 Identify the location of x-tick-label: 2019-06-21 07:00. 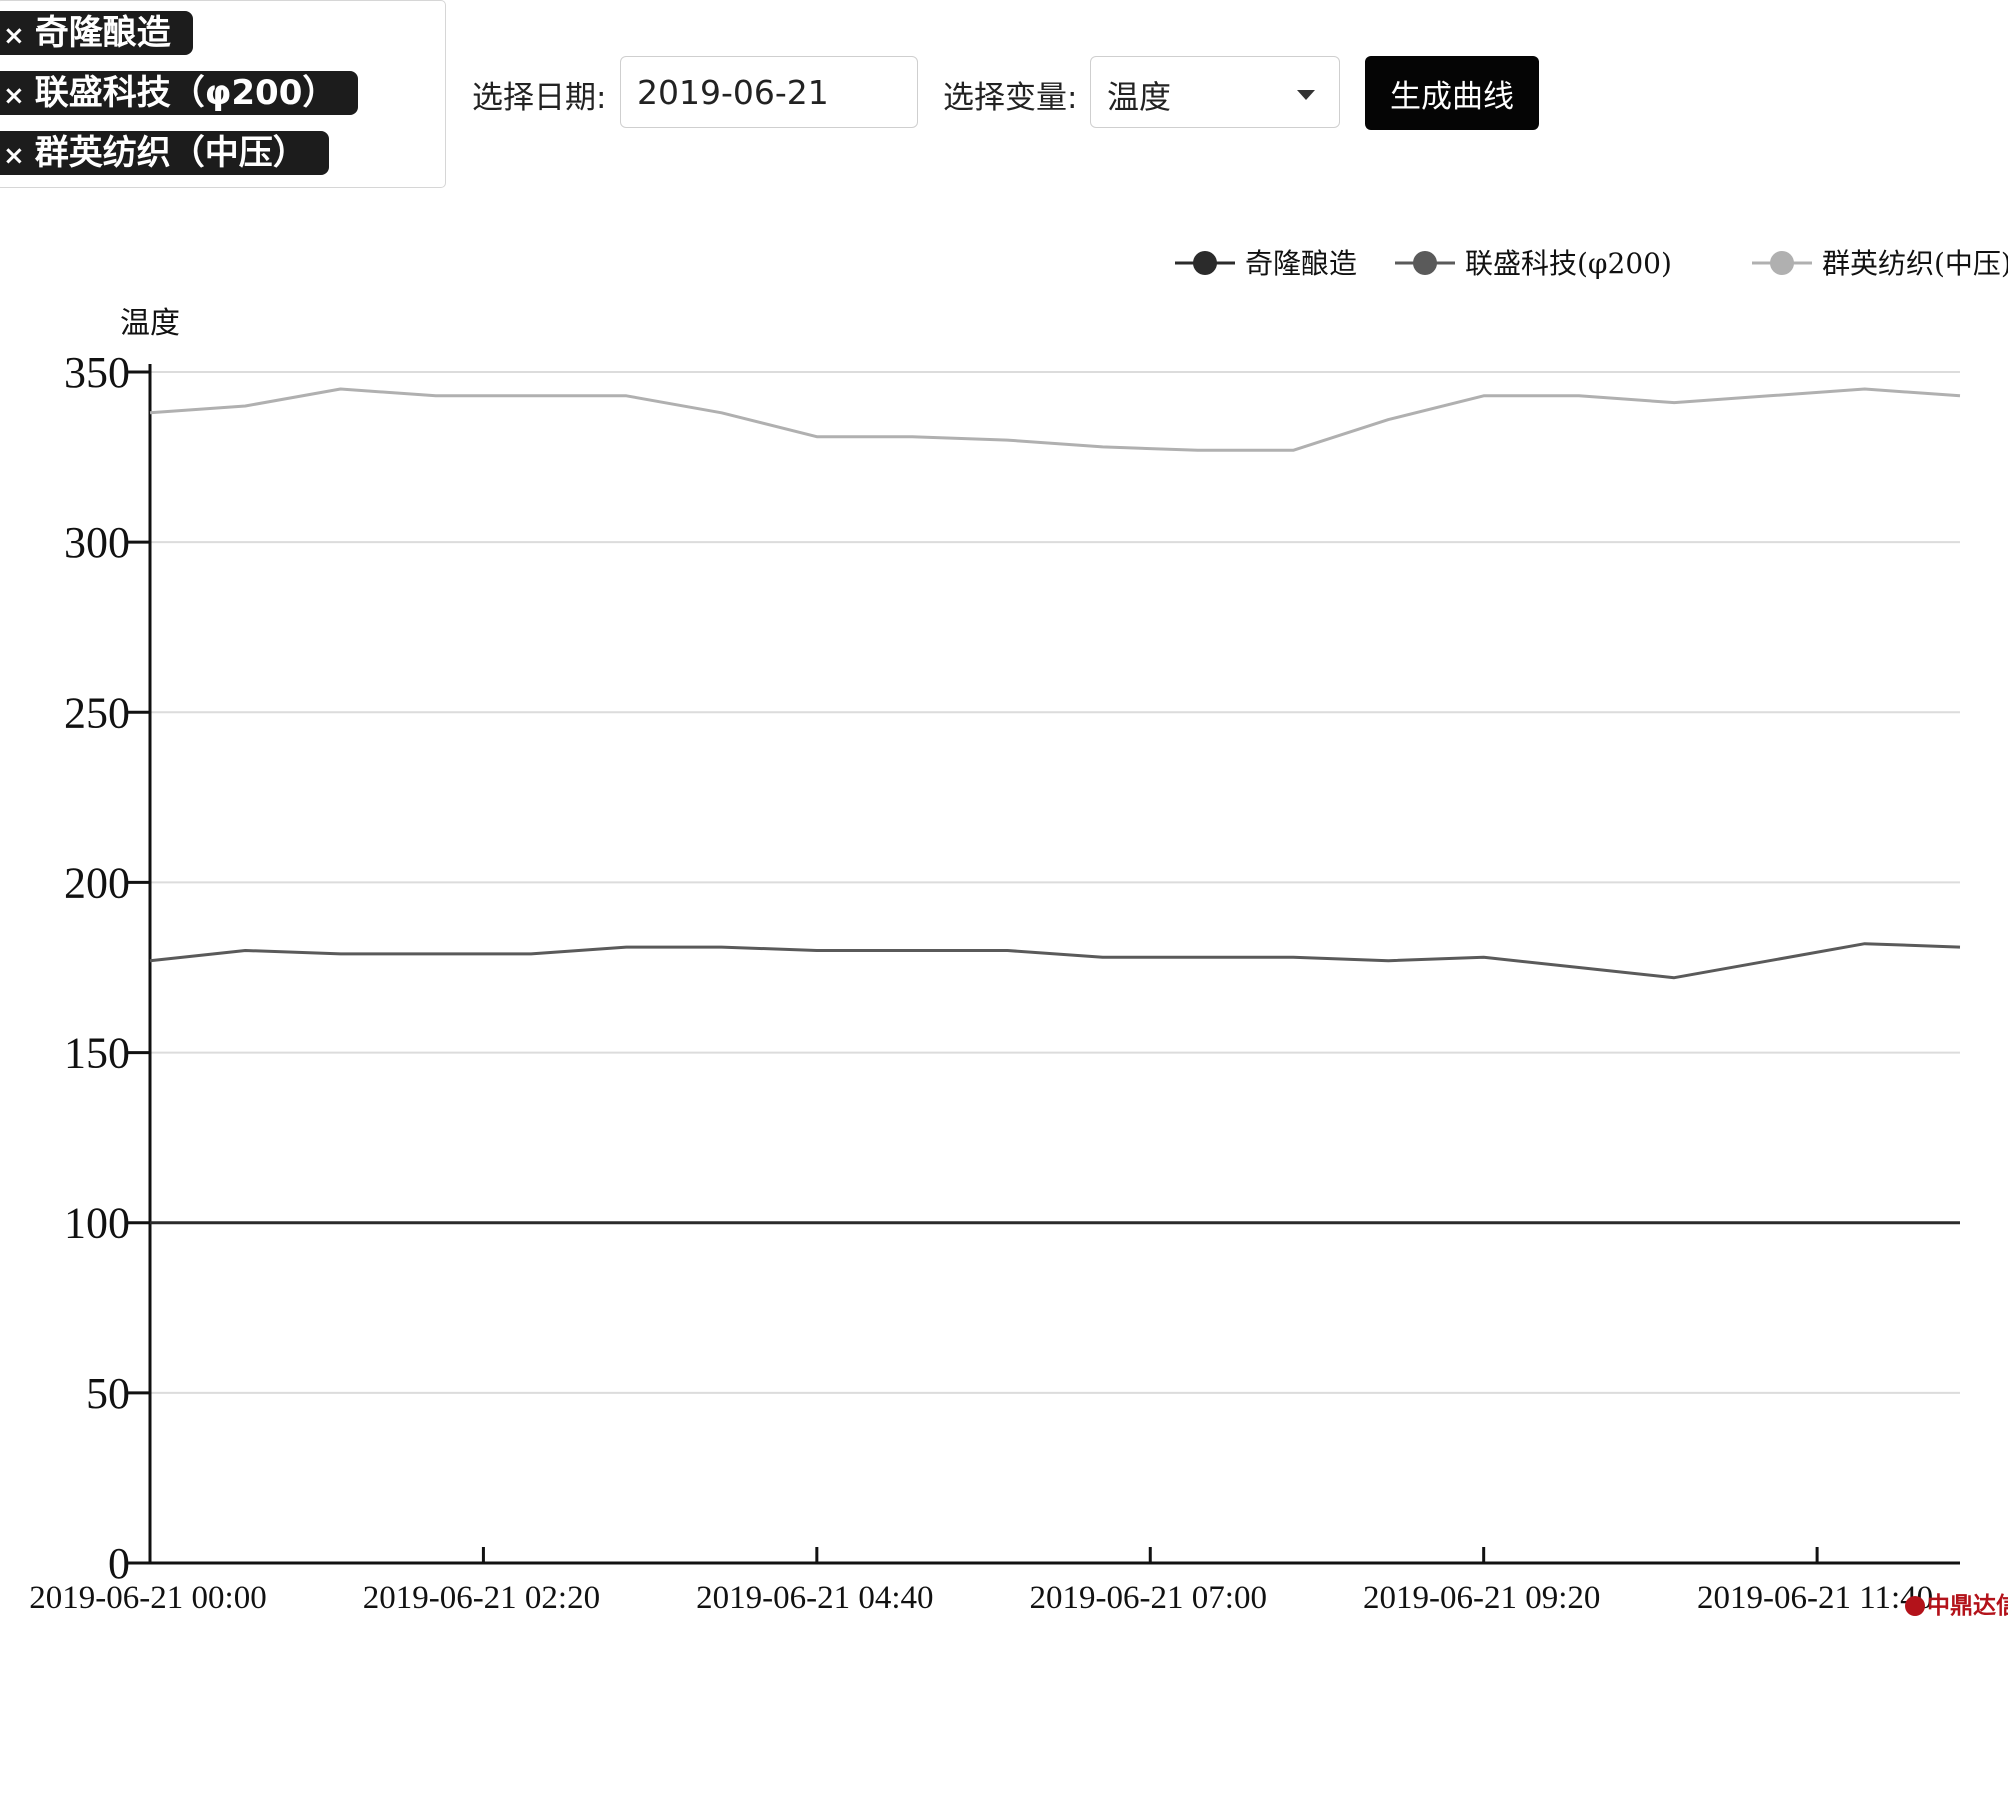
(1148, 1598).